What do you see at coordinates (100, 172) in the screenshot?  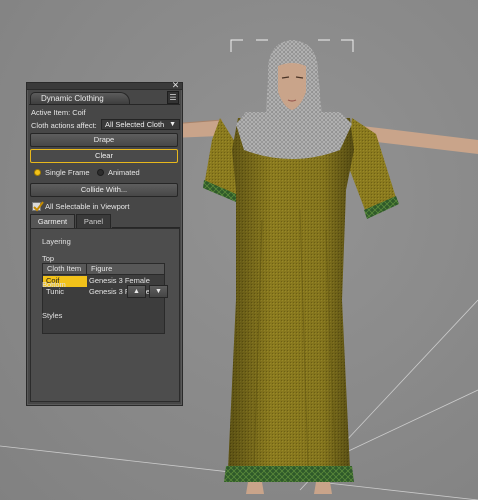 I see `radio-unselected-dot` at bounding box center [100, 172].